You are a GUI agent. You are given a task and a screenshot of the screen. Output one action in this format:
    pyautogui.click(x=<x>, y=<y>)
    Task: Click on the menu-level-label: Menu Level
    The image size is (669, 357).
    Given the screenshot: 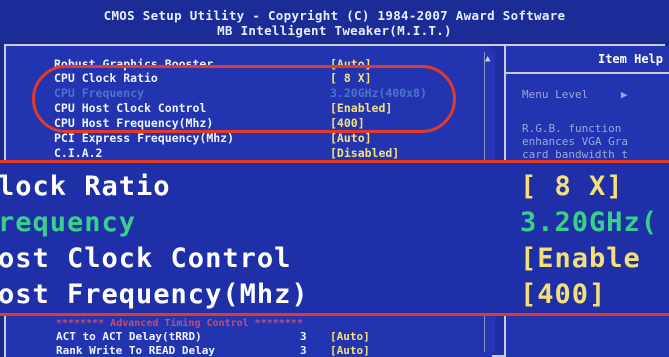 What is the action you would take?
    pyautogui.click(x=555, y=94)
    